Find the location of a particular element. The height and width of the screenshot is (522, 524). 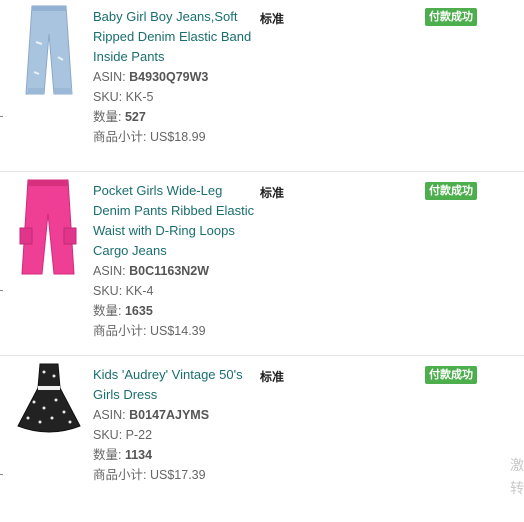

asin-value: B0C1163N2W is located at coordinates (169, 271).